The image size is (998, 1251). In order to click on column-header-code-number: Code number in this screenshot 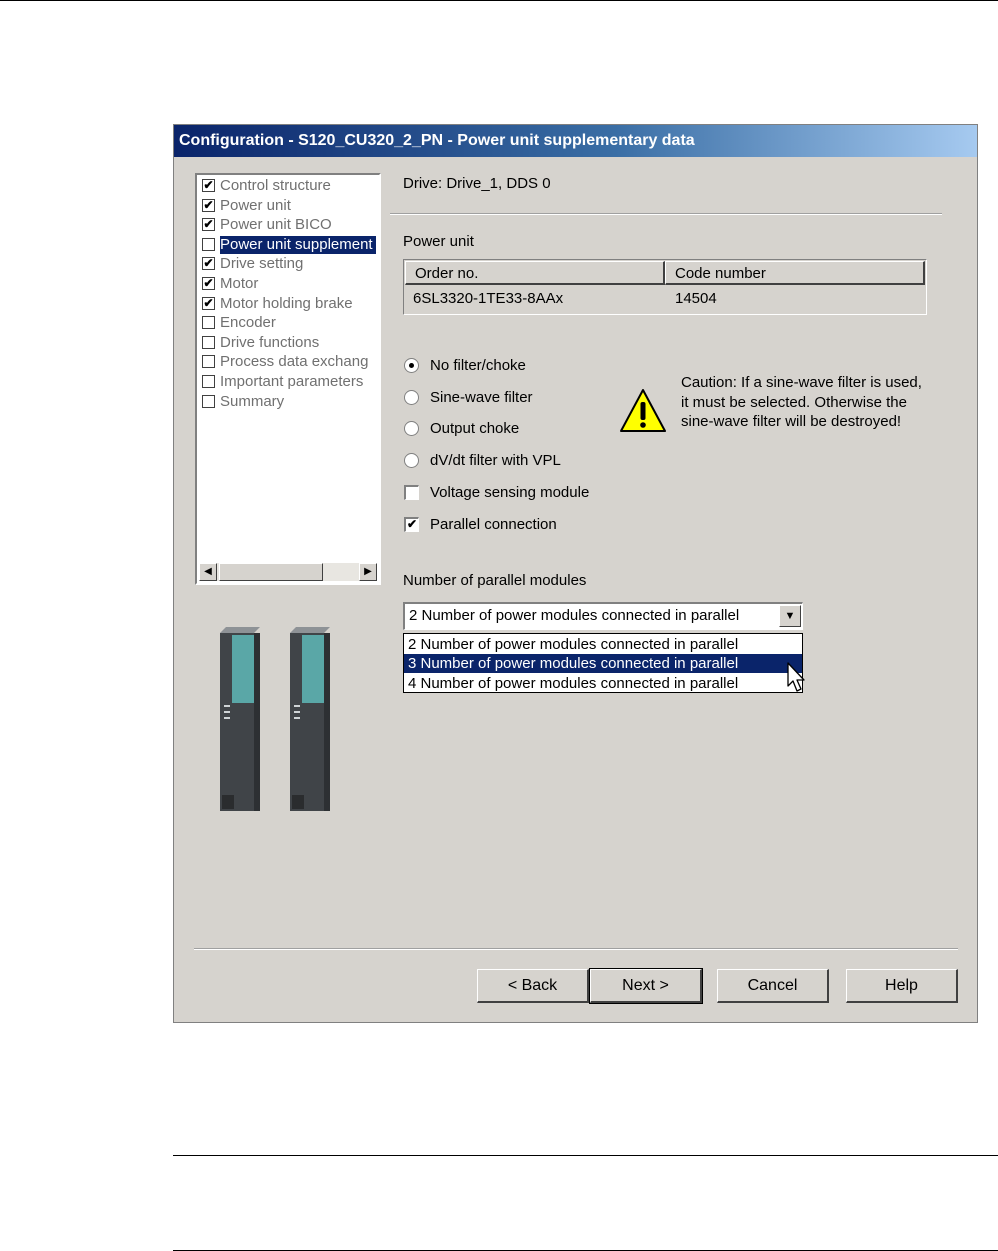, I will do `click(795, 273)`.